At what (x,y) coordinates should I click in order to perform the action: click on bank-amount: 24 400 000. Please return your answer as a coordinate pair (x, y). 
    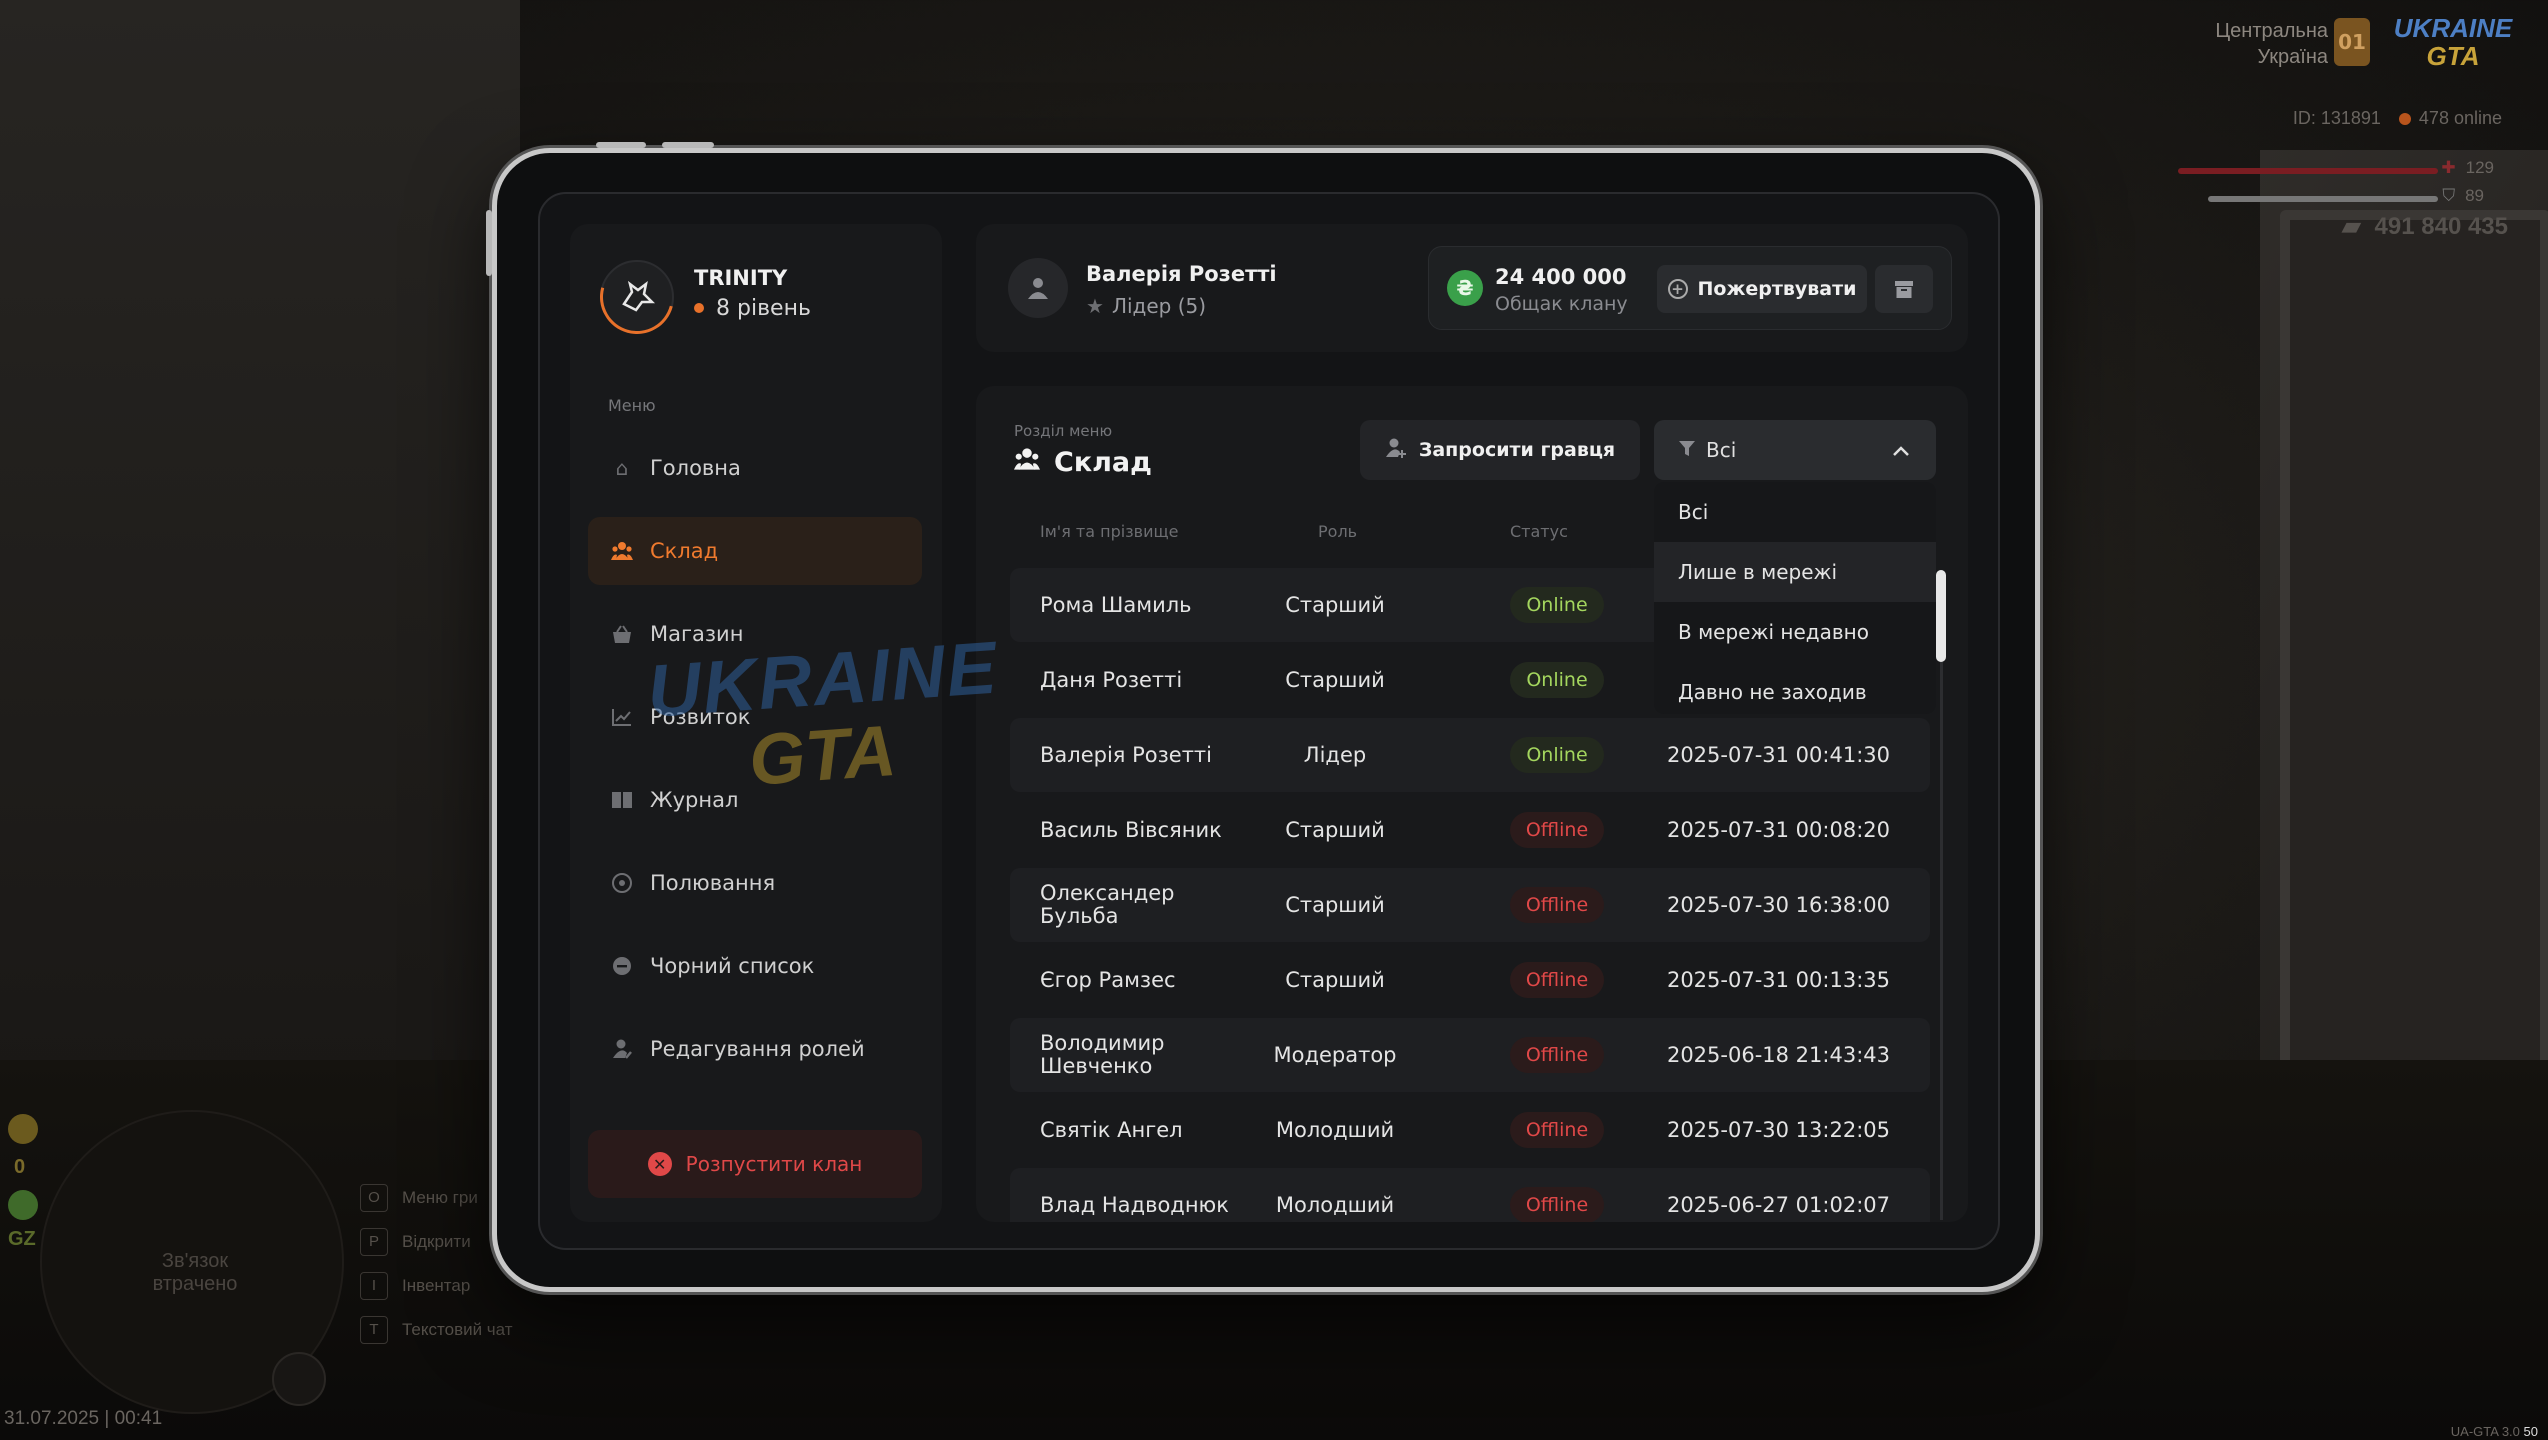
    Looking at the image, I should click on (1561, 277).